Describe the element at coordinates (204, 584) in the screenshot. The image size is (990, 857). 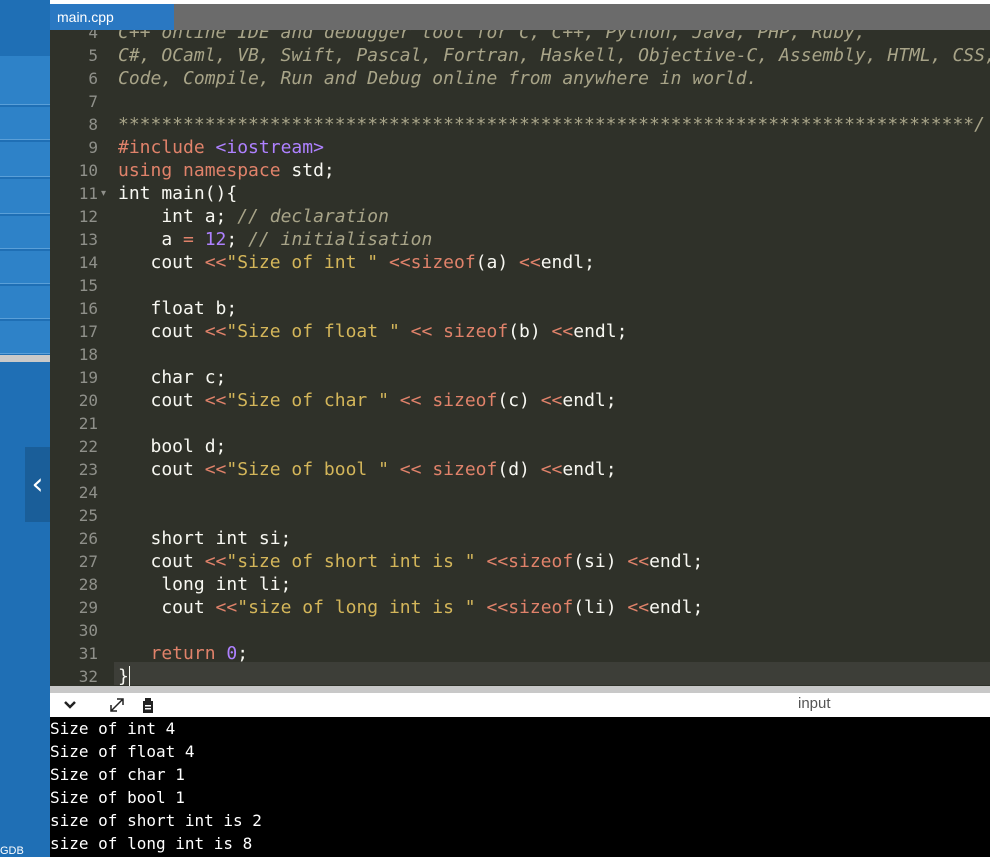
I see `code-line: long int li;` at that location.